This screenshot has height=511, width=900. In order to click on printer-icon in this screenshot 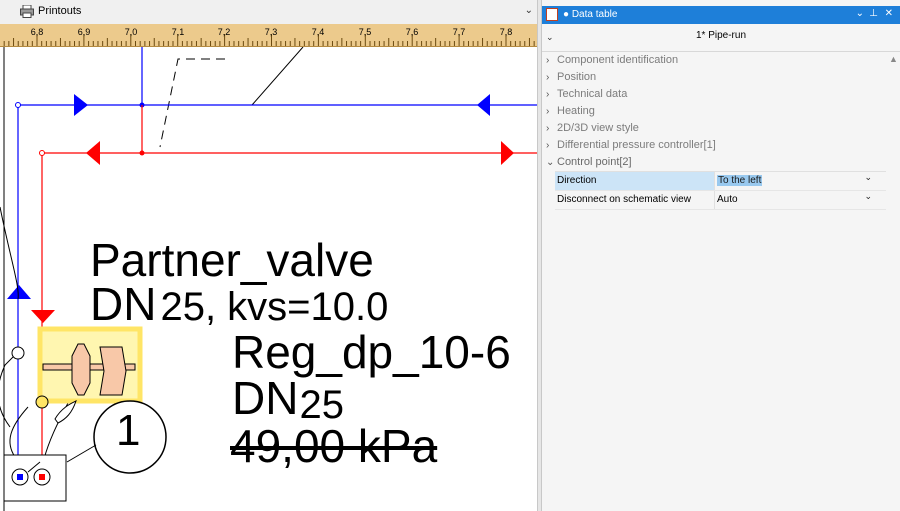, I will do `click(27, 11)`.